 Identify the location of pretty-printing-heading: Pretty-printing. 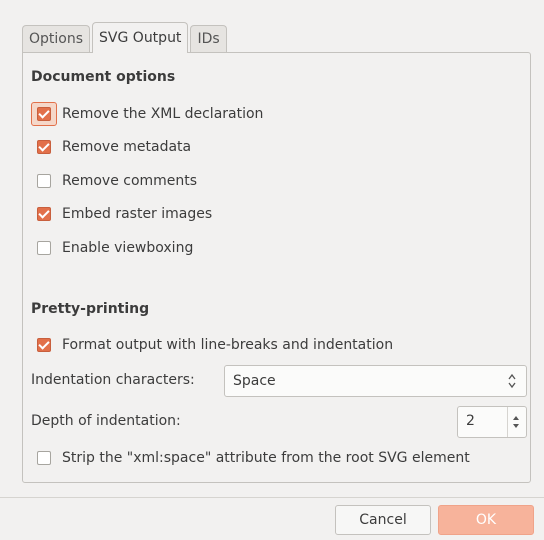
(90, 309).